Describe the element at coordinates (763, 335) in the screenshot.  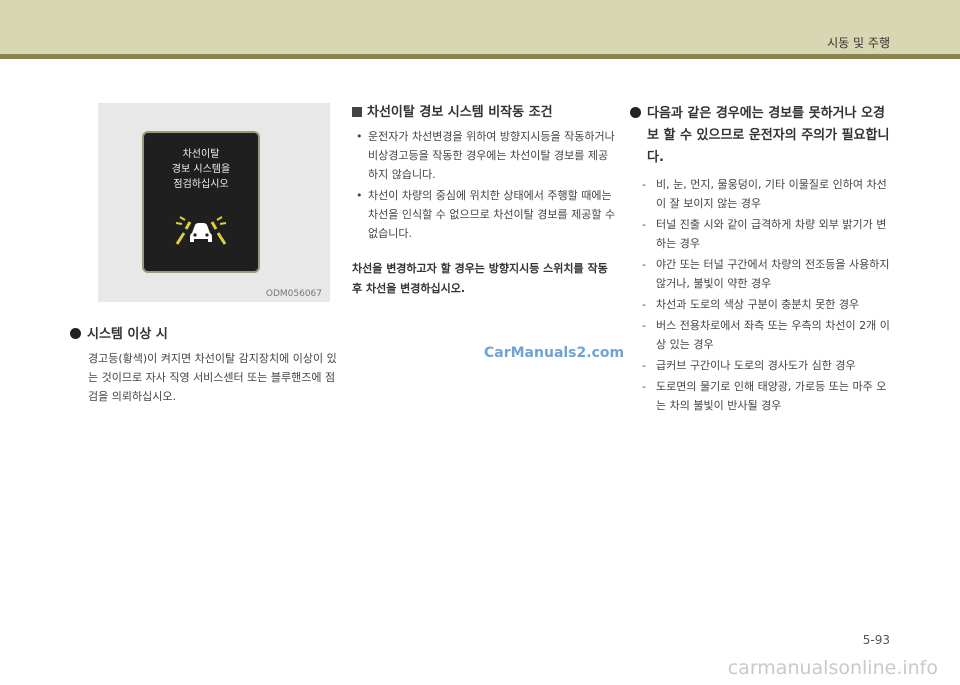
I see `list-item: 버스 전용차로에서 좌측 또는 우측의 차선이 2개 이상 있는 경우` at that location.